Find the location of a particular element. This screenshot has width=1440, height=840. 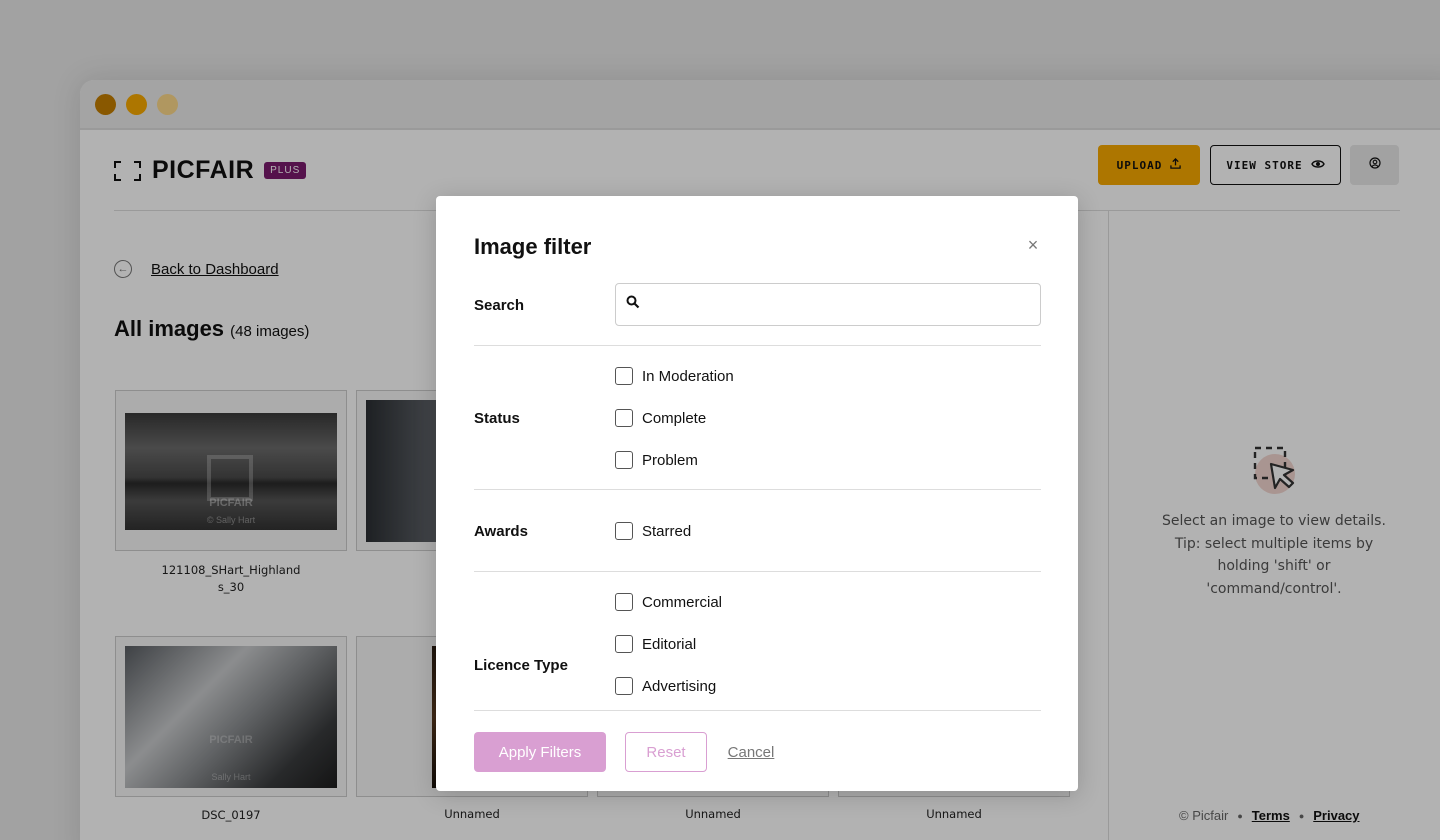

reset-button: Reset is located at coordinates (666, 752).